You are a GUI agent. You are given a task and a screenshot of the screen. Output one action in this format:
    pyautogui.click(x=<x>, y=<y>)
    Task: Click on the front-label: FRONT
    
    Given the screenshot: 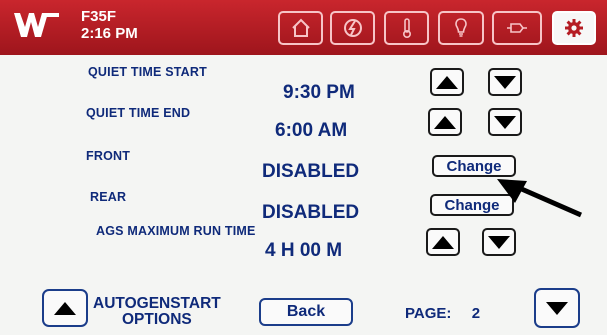 What is the action you would take?
    pyautogui.click(x=108, y=156)
    